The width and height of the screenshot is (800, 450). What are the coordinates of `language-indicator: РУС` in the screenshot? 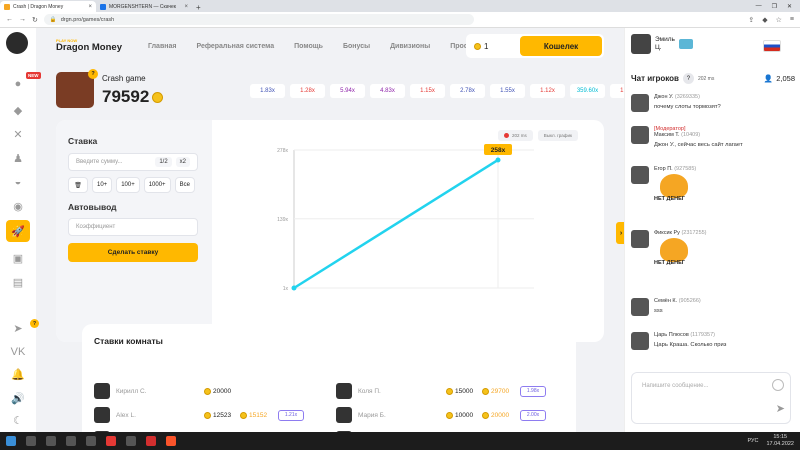 It's located at (752, 441).